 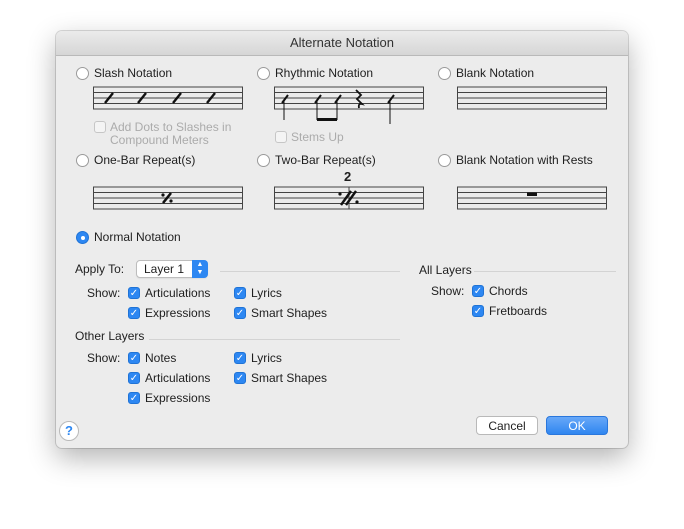 What do you see at coordinates (144, 160) in the screenshot?
I see `one-bar-repeat-label: One-Bar Repeat(s)` at bounding box center [144, 160].